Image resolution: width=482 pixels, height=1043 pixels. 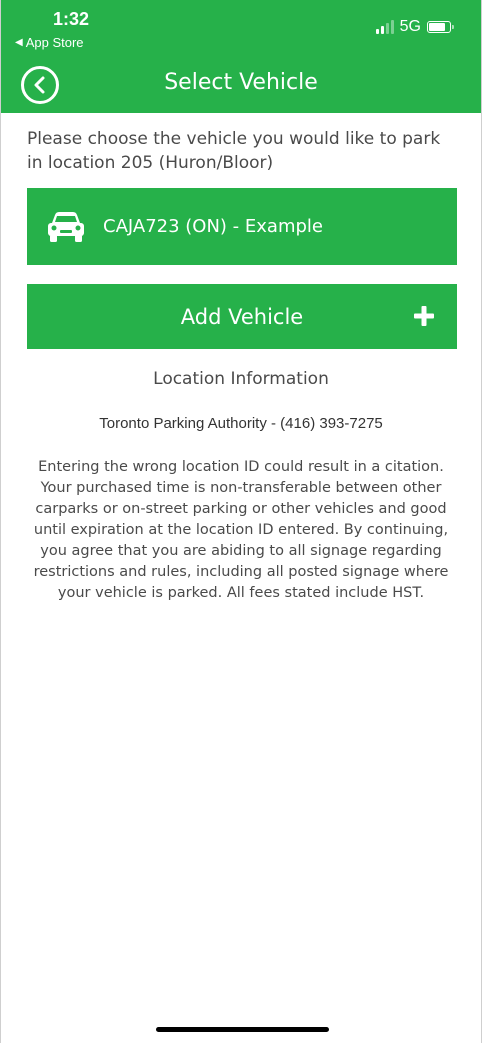 What do you see at coordinates (71, 19) in the screenshot?
I see `status-time: 1:32` at bounding box center [71, 19].